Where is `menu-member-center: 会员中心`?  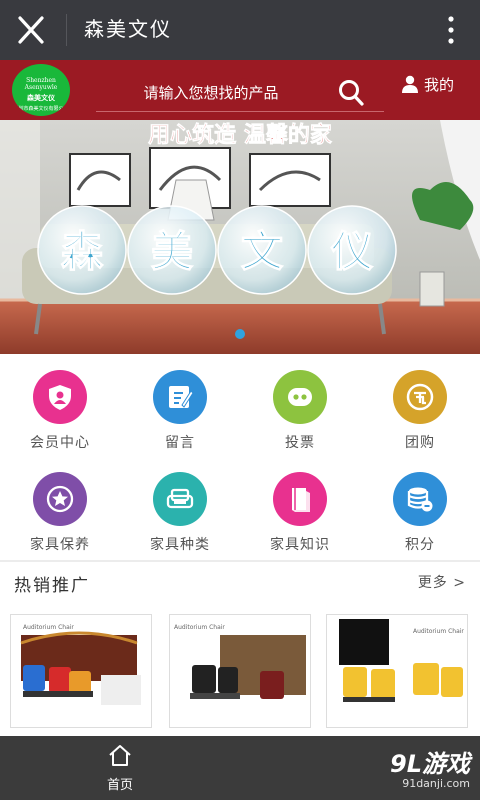 menu-member-center: 会员中心 is located at coordinates (60, 404).